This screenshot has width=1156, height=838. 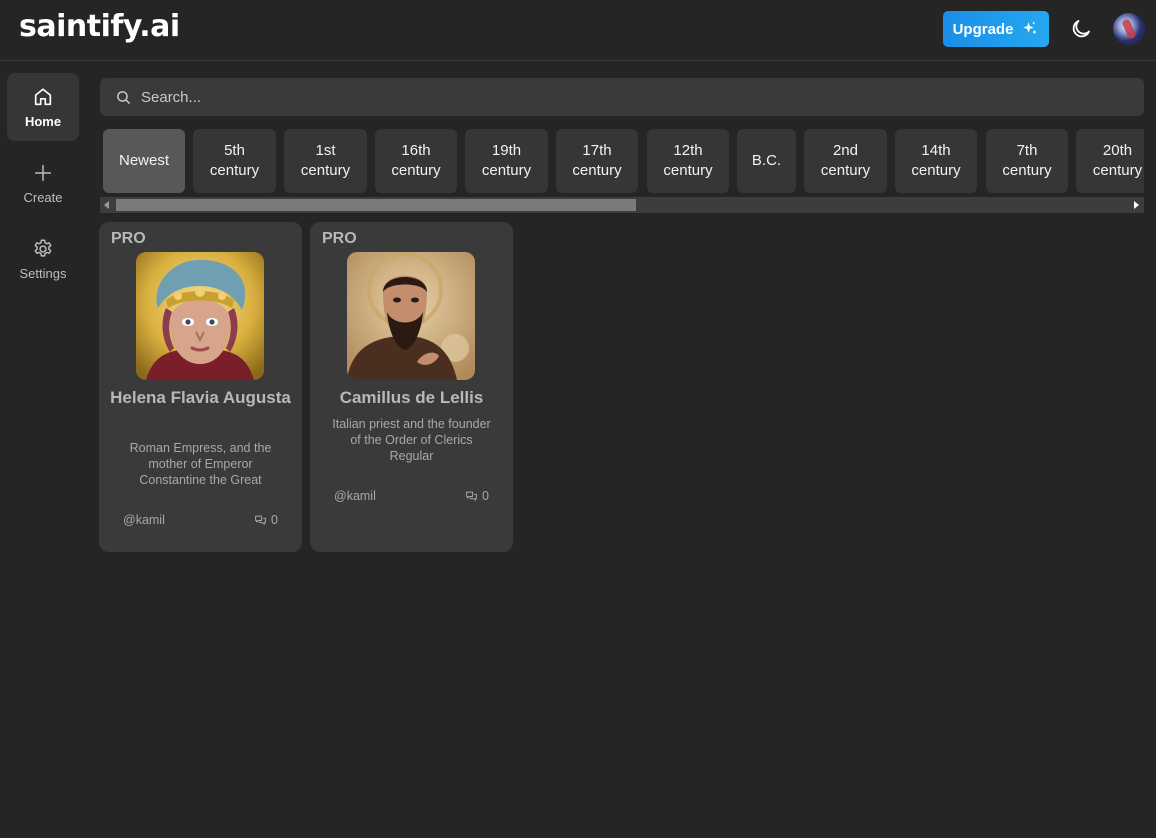 I want to click on filter-chip-17th-century: 17th century, so click(x=597, y=161).